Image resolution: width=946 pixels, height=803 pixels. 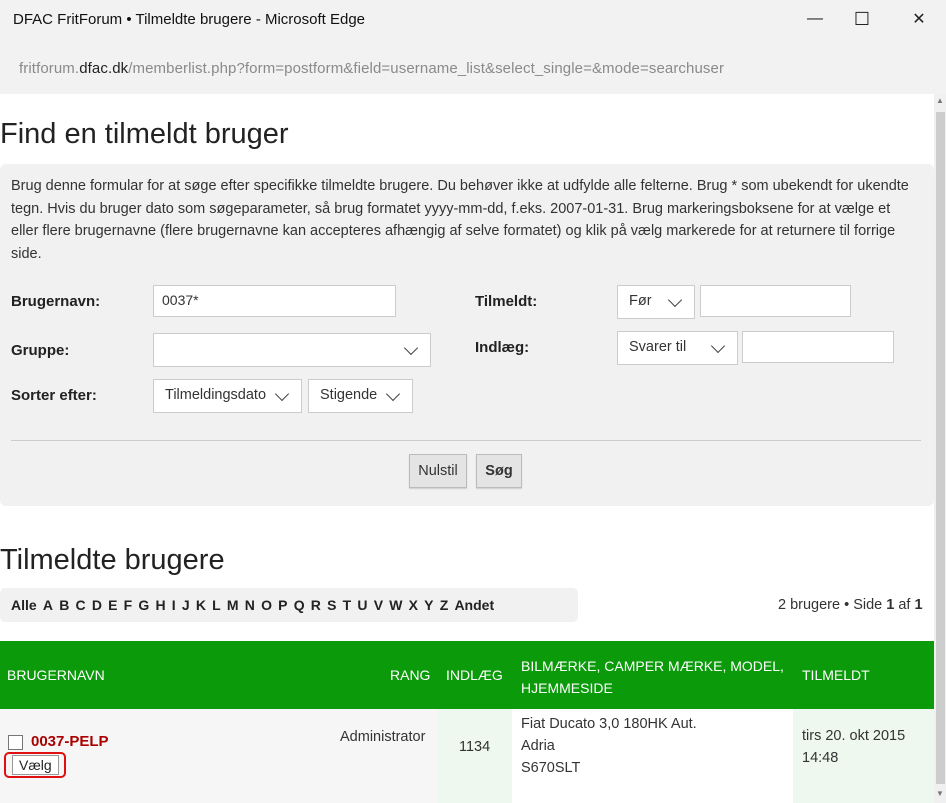 What do you see at coordinates (201, 605) in the screenshot?
I see `alphabet-link-k: K` at bounding box center [201, 605].